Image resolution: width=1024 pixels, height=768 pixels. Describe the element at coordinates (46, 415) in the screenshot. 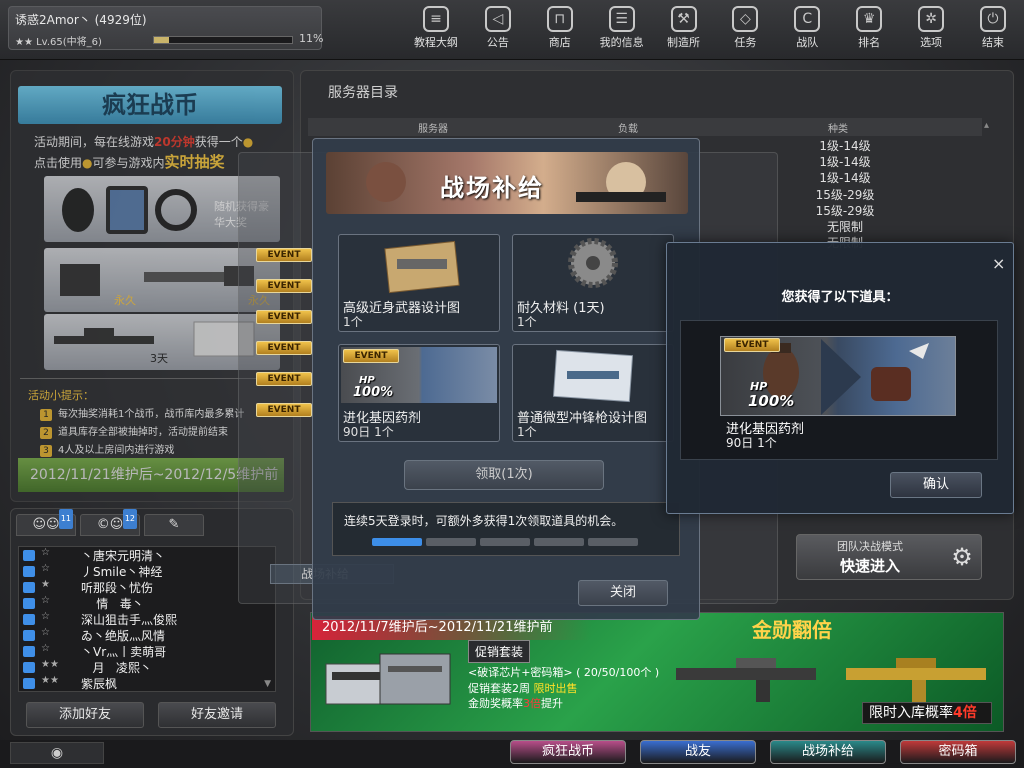

I see `tip-number: 1` at that location.